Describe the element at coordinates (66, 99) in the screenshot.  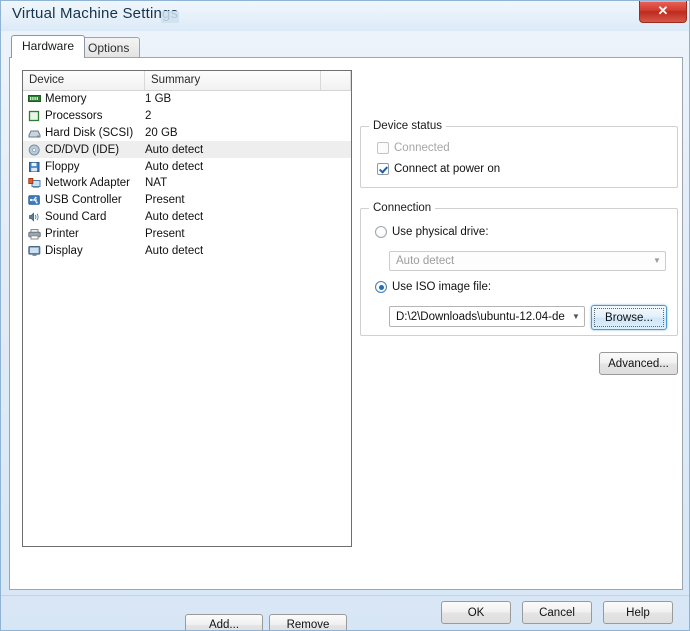
I see `device-name: Memory` at that location.